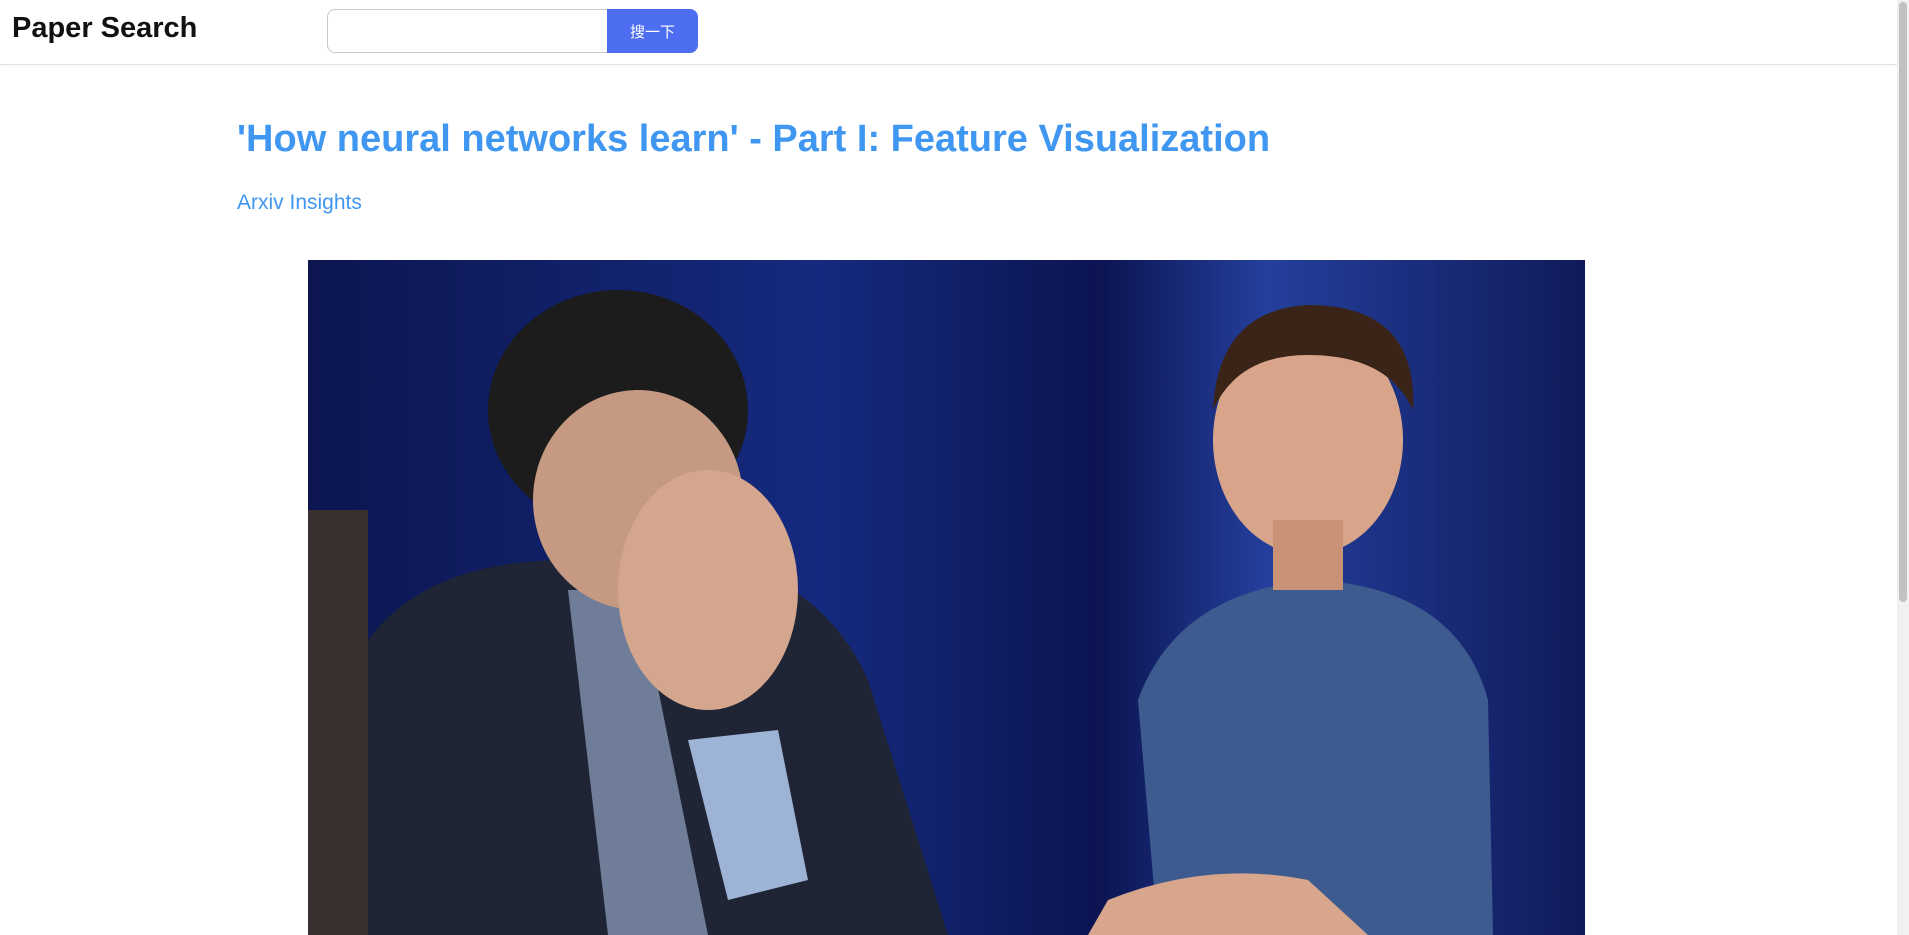  I want to click on scrollbar-thumb, so click(1903, 302).